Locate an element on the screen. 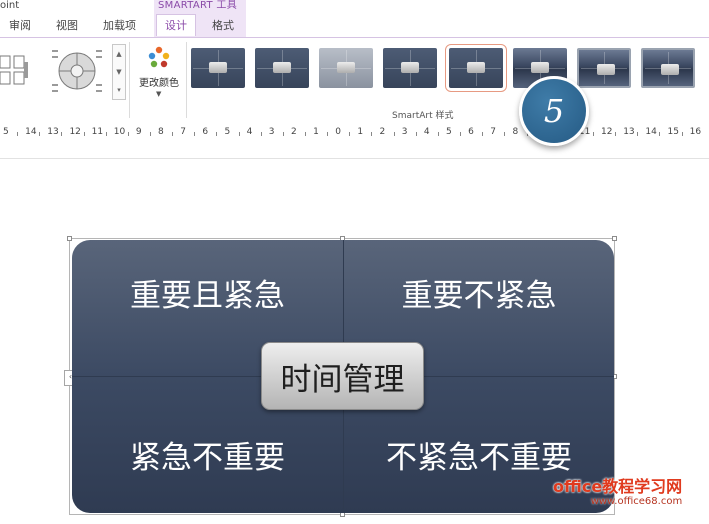 The image size is (709, 524). center-shape: 时间管理 is located at coordinates (342, 376).